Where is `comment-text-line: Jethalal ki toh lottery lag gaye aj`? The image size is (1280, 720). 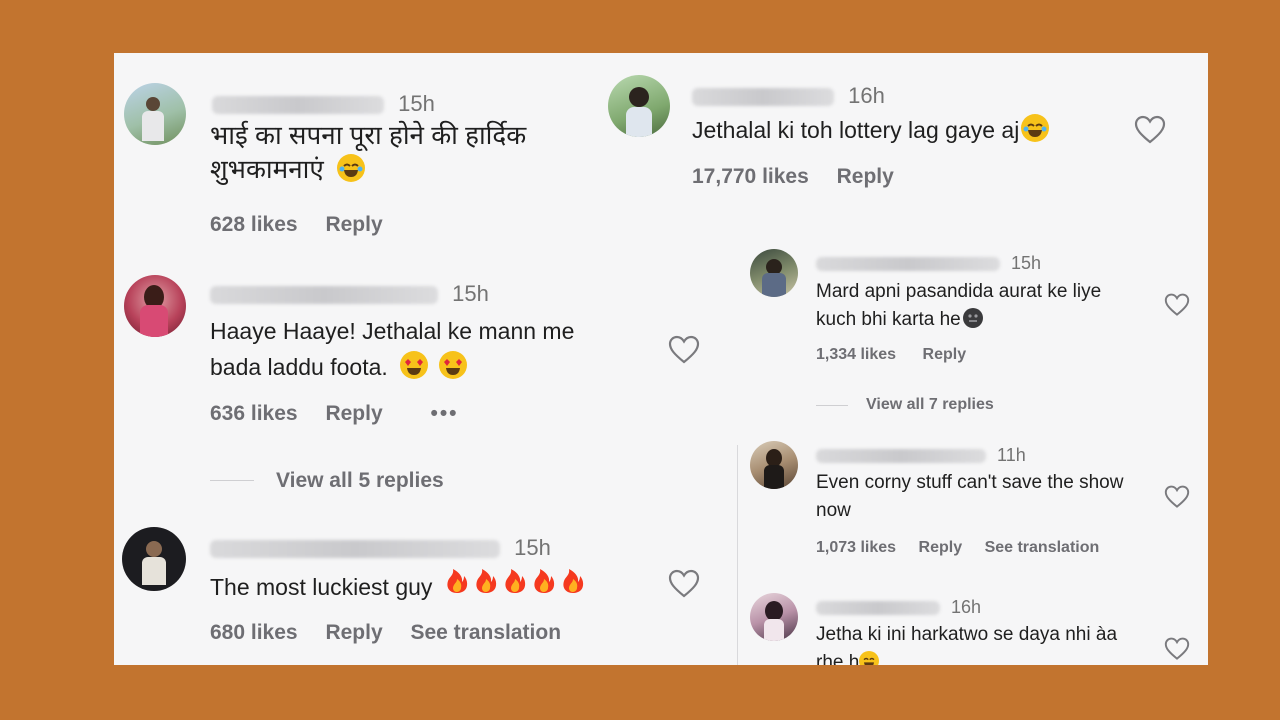 comment-text-line: Jethalal ki toh lottery lag gaye aj is located at coordinates (856, 130).